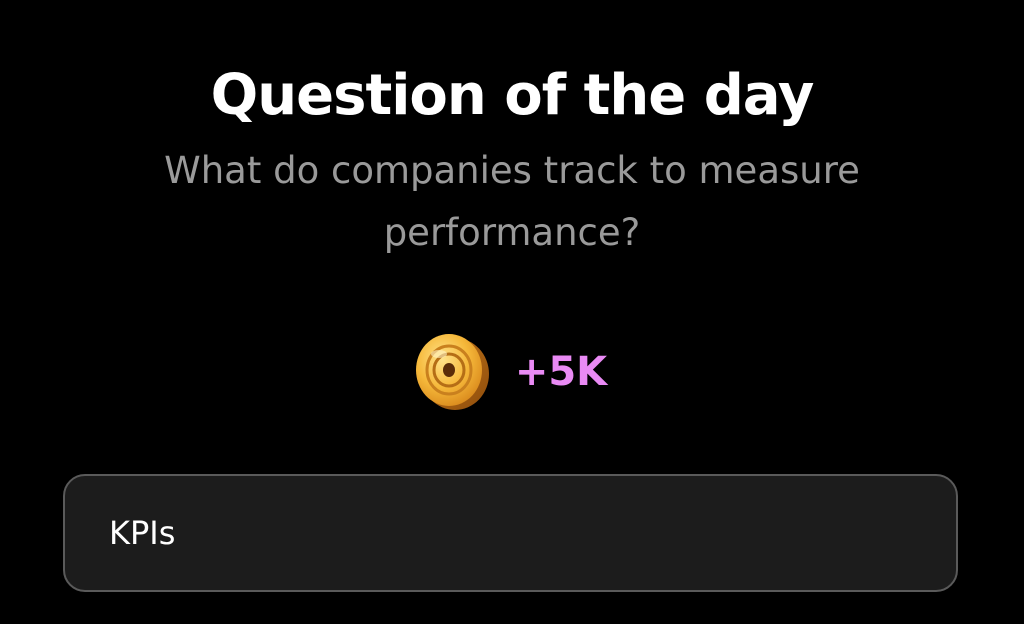 The image size is (1024, 624). What do you see at coordinates (452, 372) in the screenshot?
I see `coin-icon` at bounding box center [452, 372].